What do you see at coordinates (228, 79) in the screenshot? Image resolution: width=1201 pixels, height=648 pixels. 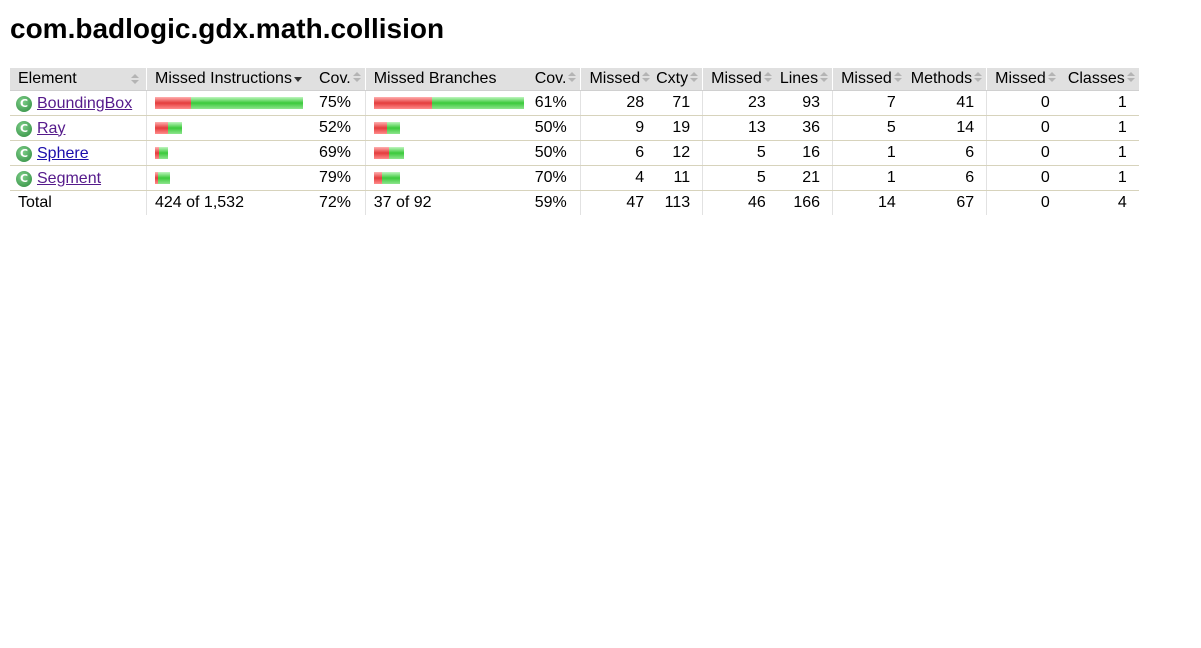 I see `header-missed-instructions: Missed Instructions` at bounding box center [228, 79].